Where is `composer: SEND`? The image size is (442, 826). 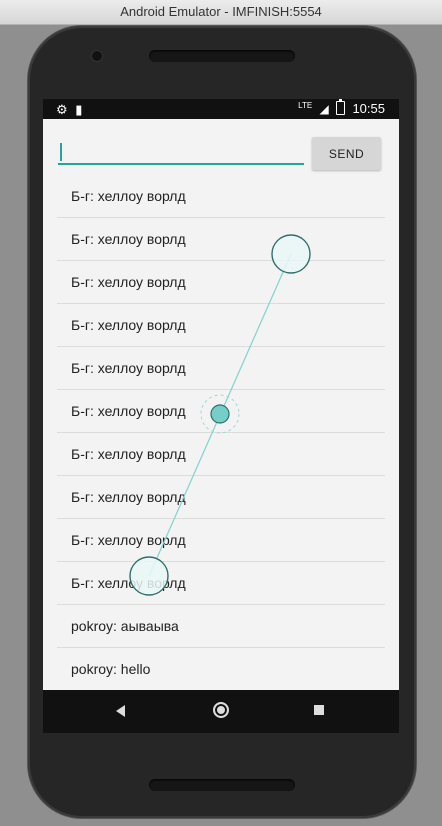
composer: SEND is located at coordinates (221, 149).